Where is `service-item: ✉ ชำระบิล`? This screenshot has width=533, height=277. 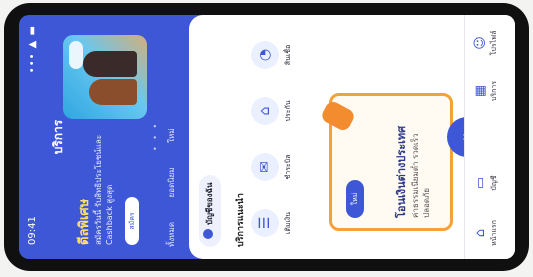
service-item: ✉ ชำระบิล is located at coordinates (272, 167).